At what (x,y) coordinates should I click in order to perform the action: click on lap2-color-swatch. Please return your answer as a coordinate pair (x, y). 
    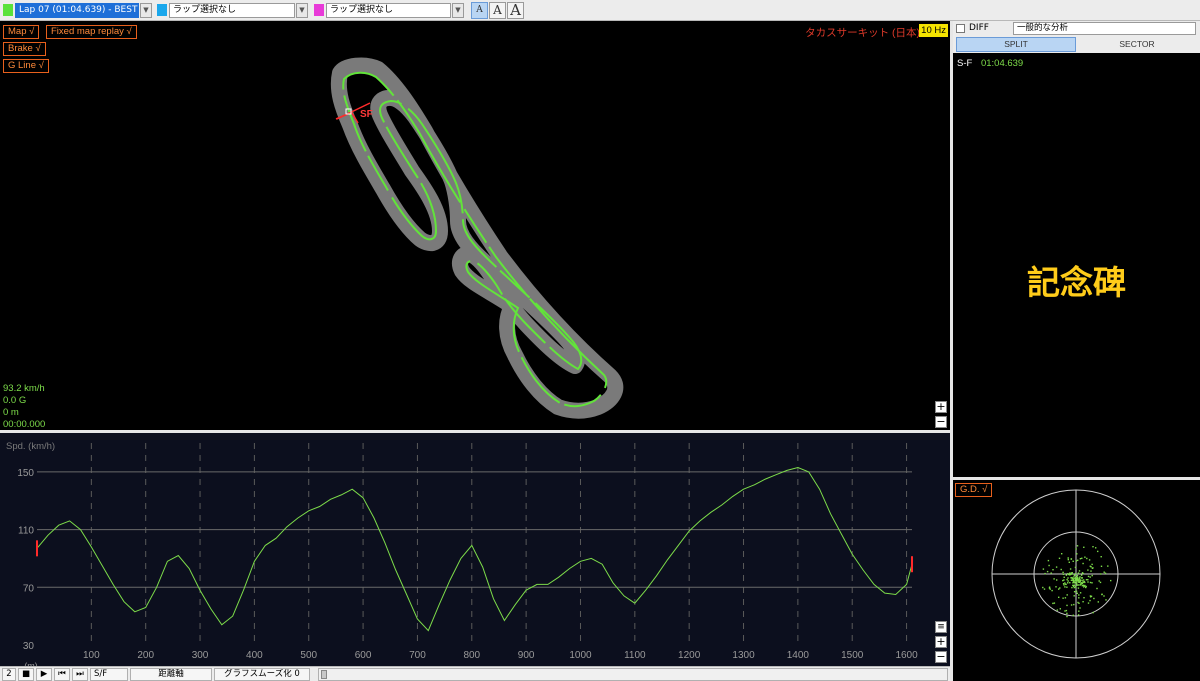
    Looking at the image, I should click on (162, 10).